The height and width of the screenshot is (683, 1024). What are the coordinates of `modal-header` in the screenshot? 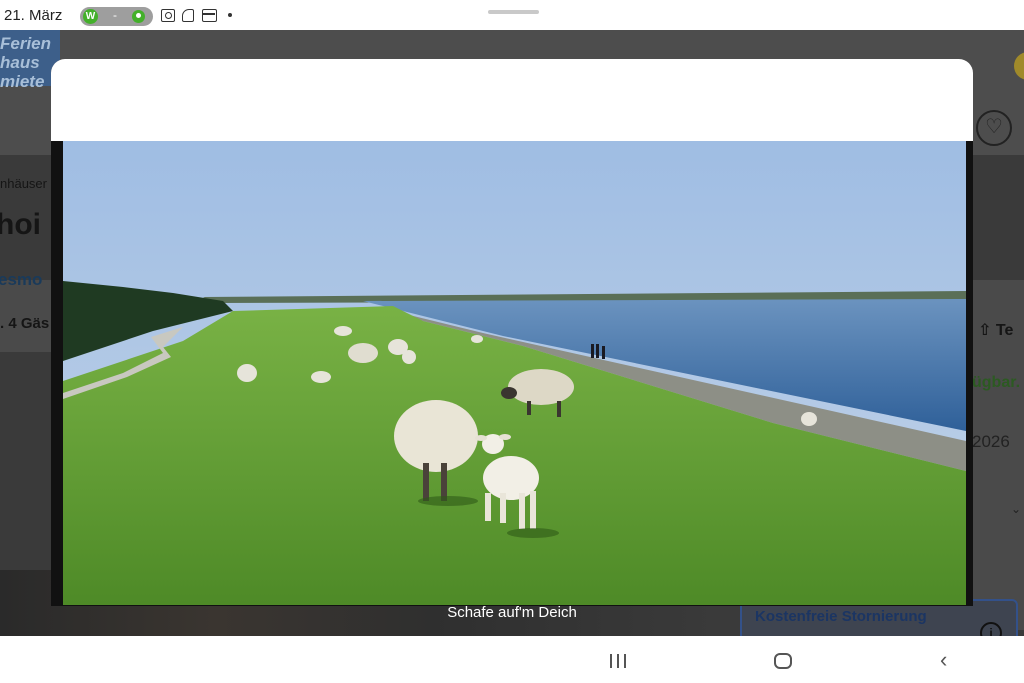 It's located at (512, 100).